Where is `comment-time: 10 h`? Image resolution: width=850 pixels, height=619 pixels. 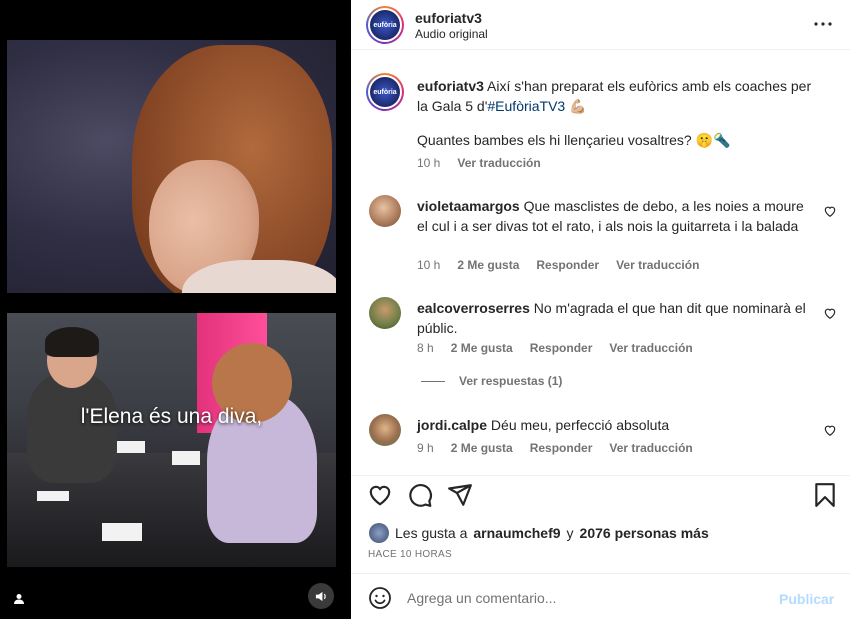 comment-time: 10 h is located at coordinates (428, 265).